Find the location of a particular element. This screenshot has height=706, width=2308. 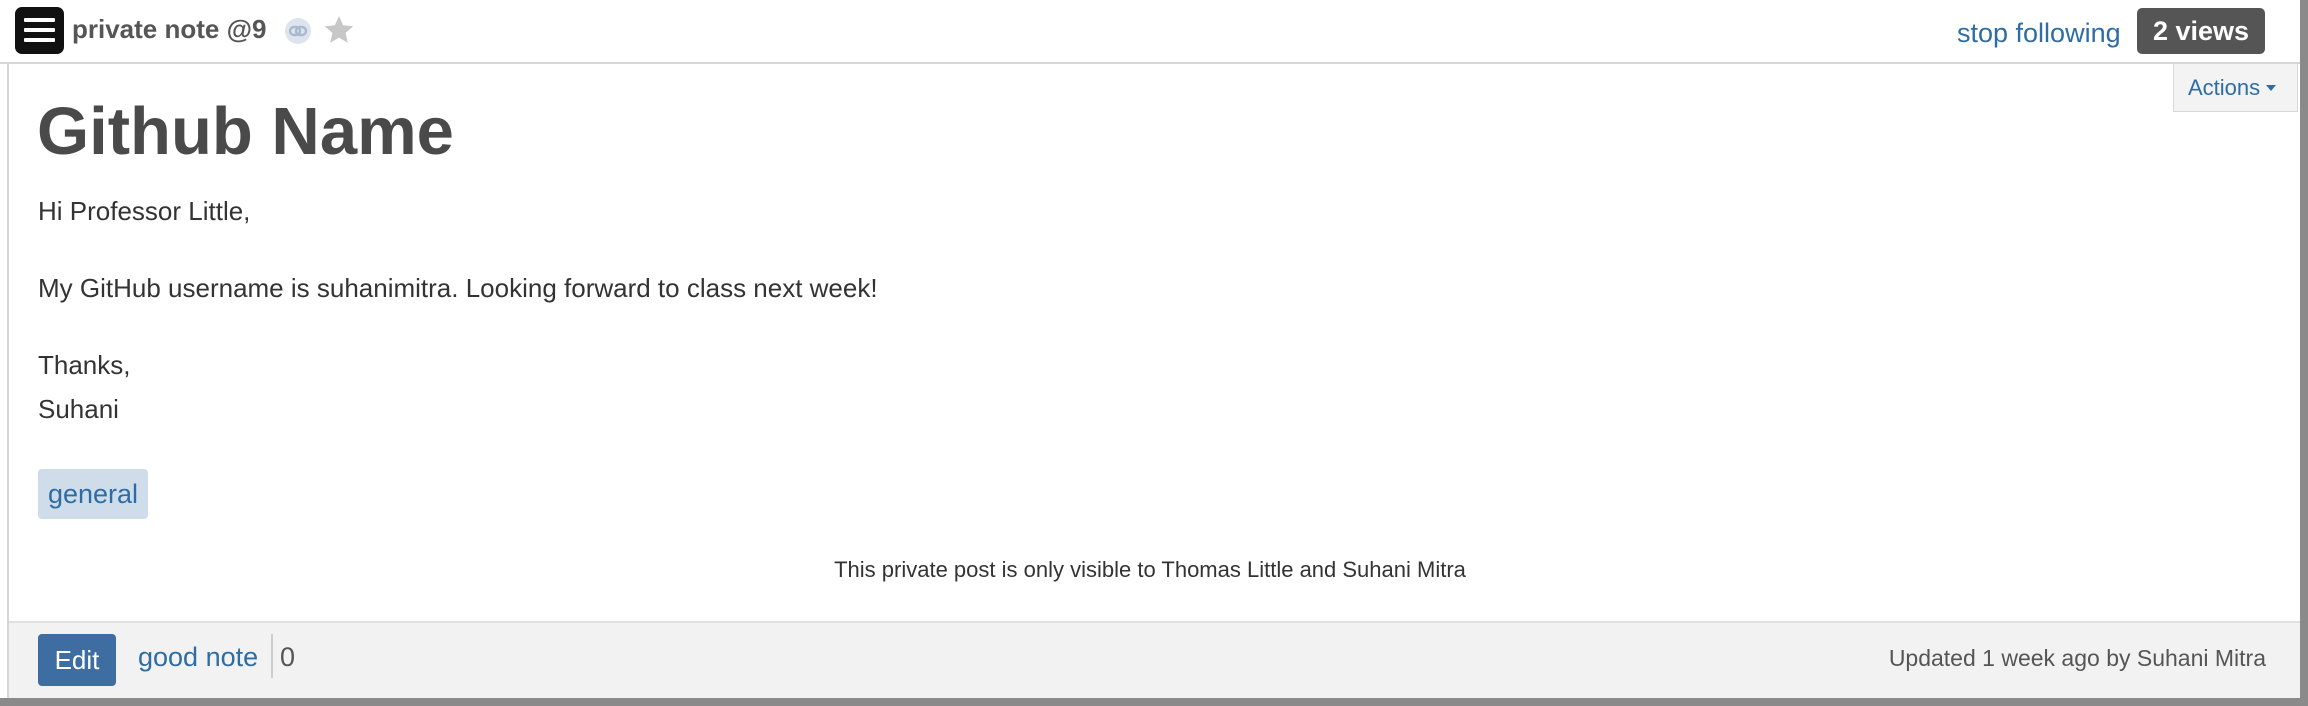

divider is located at coordinates (272, 656).